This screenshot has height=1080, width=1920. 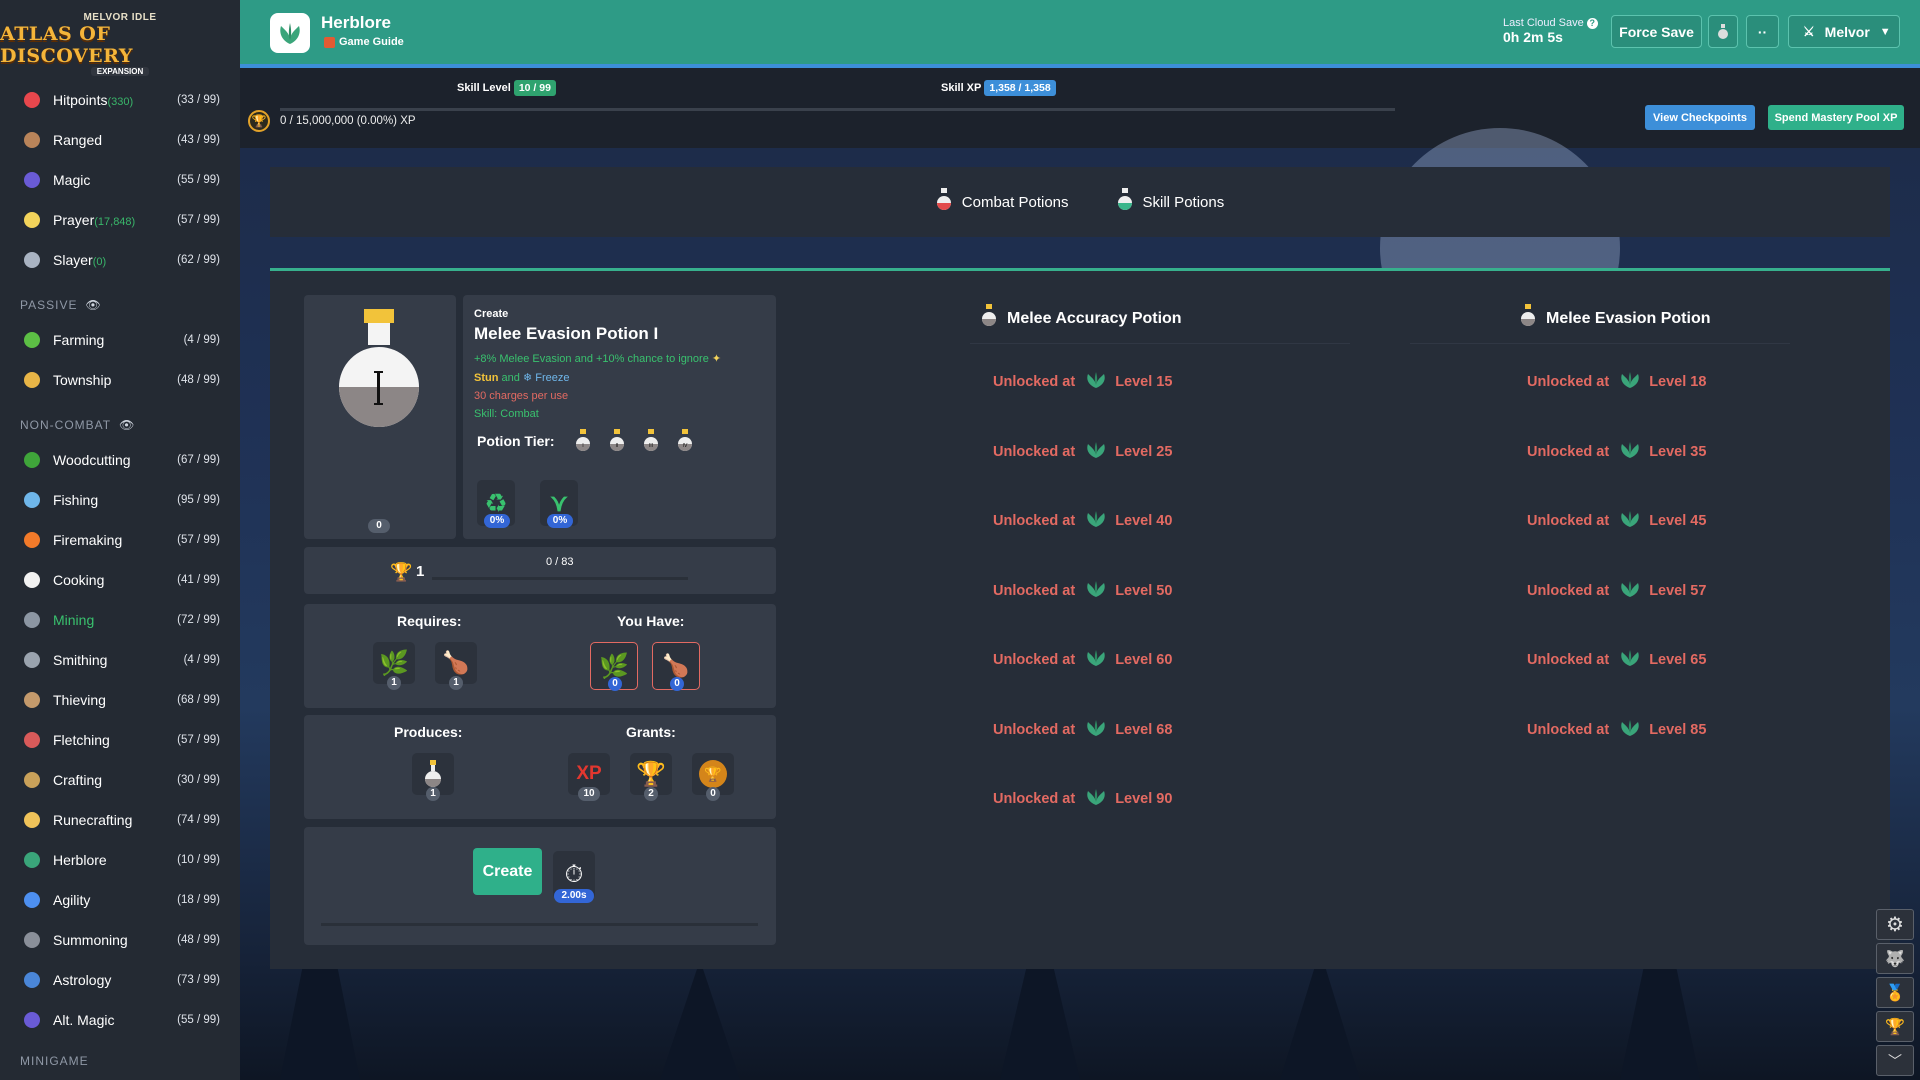 What do you see at coordinates (651, 443) in the screenshot?
I see `tier-3-button: III` at bounding box center [651, 443].